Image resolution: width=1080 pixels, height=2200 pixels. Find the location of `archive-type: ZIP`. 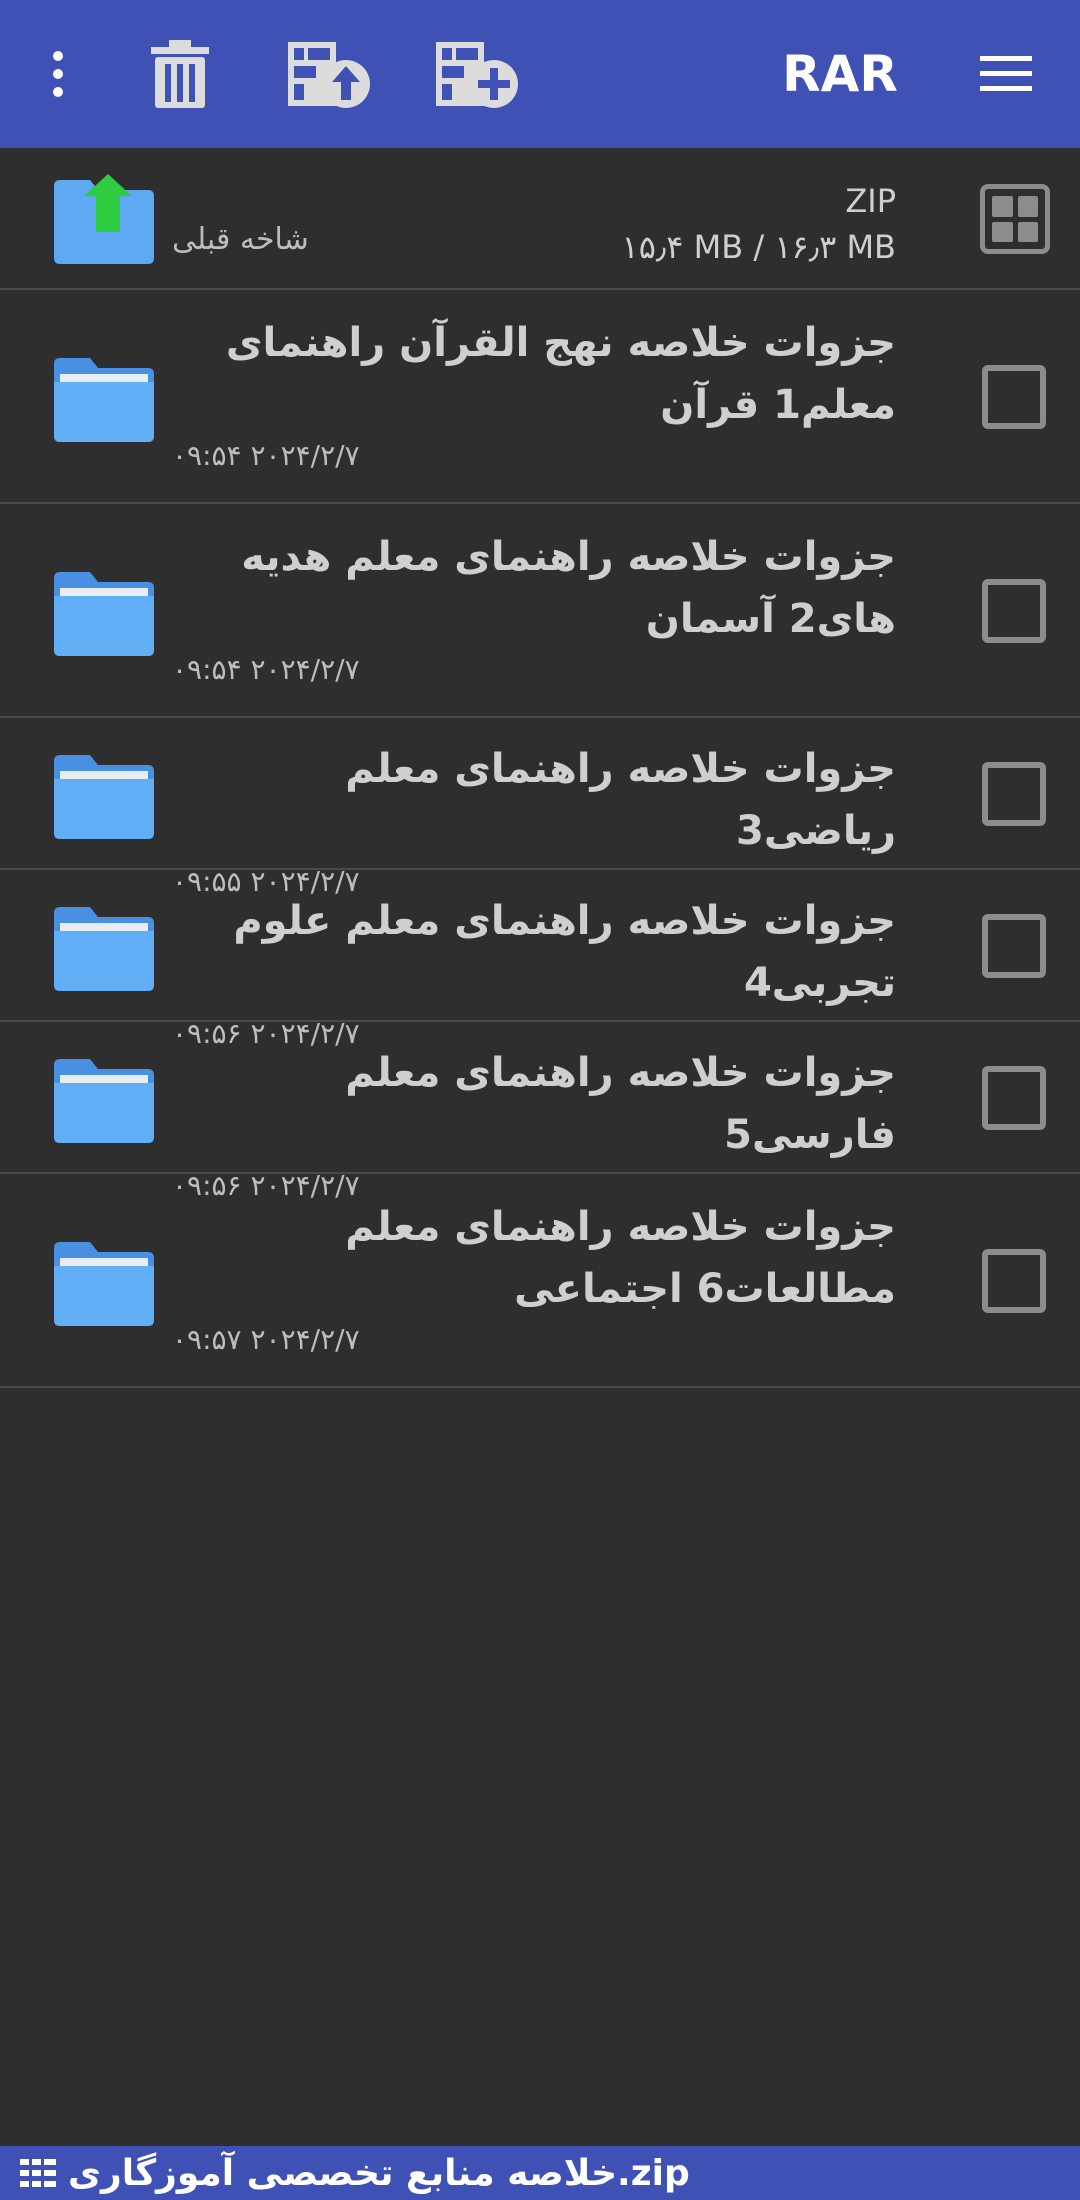

archive-type: ZIP is located at coordinates (870, 201).